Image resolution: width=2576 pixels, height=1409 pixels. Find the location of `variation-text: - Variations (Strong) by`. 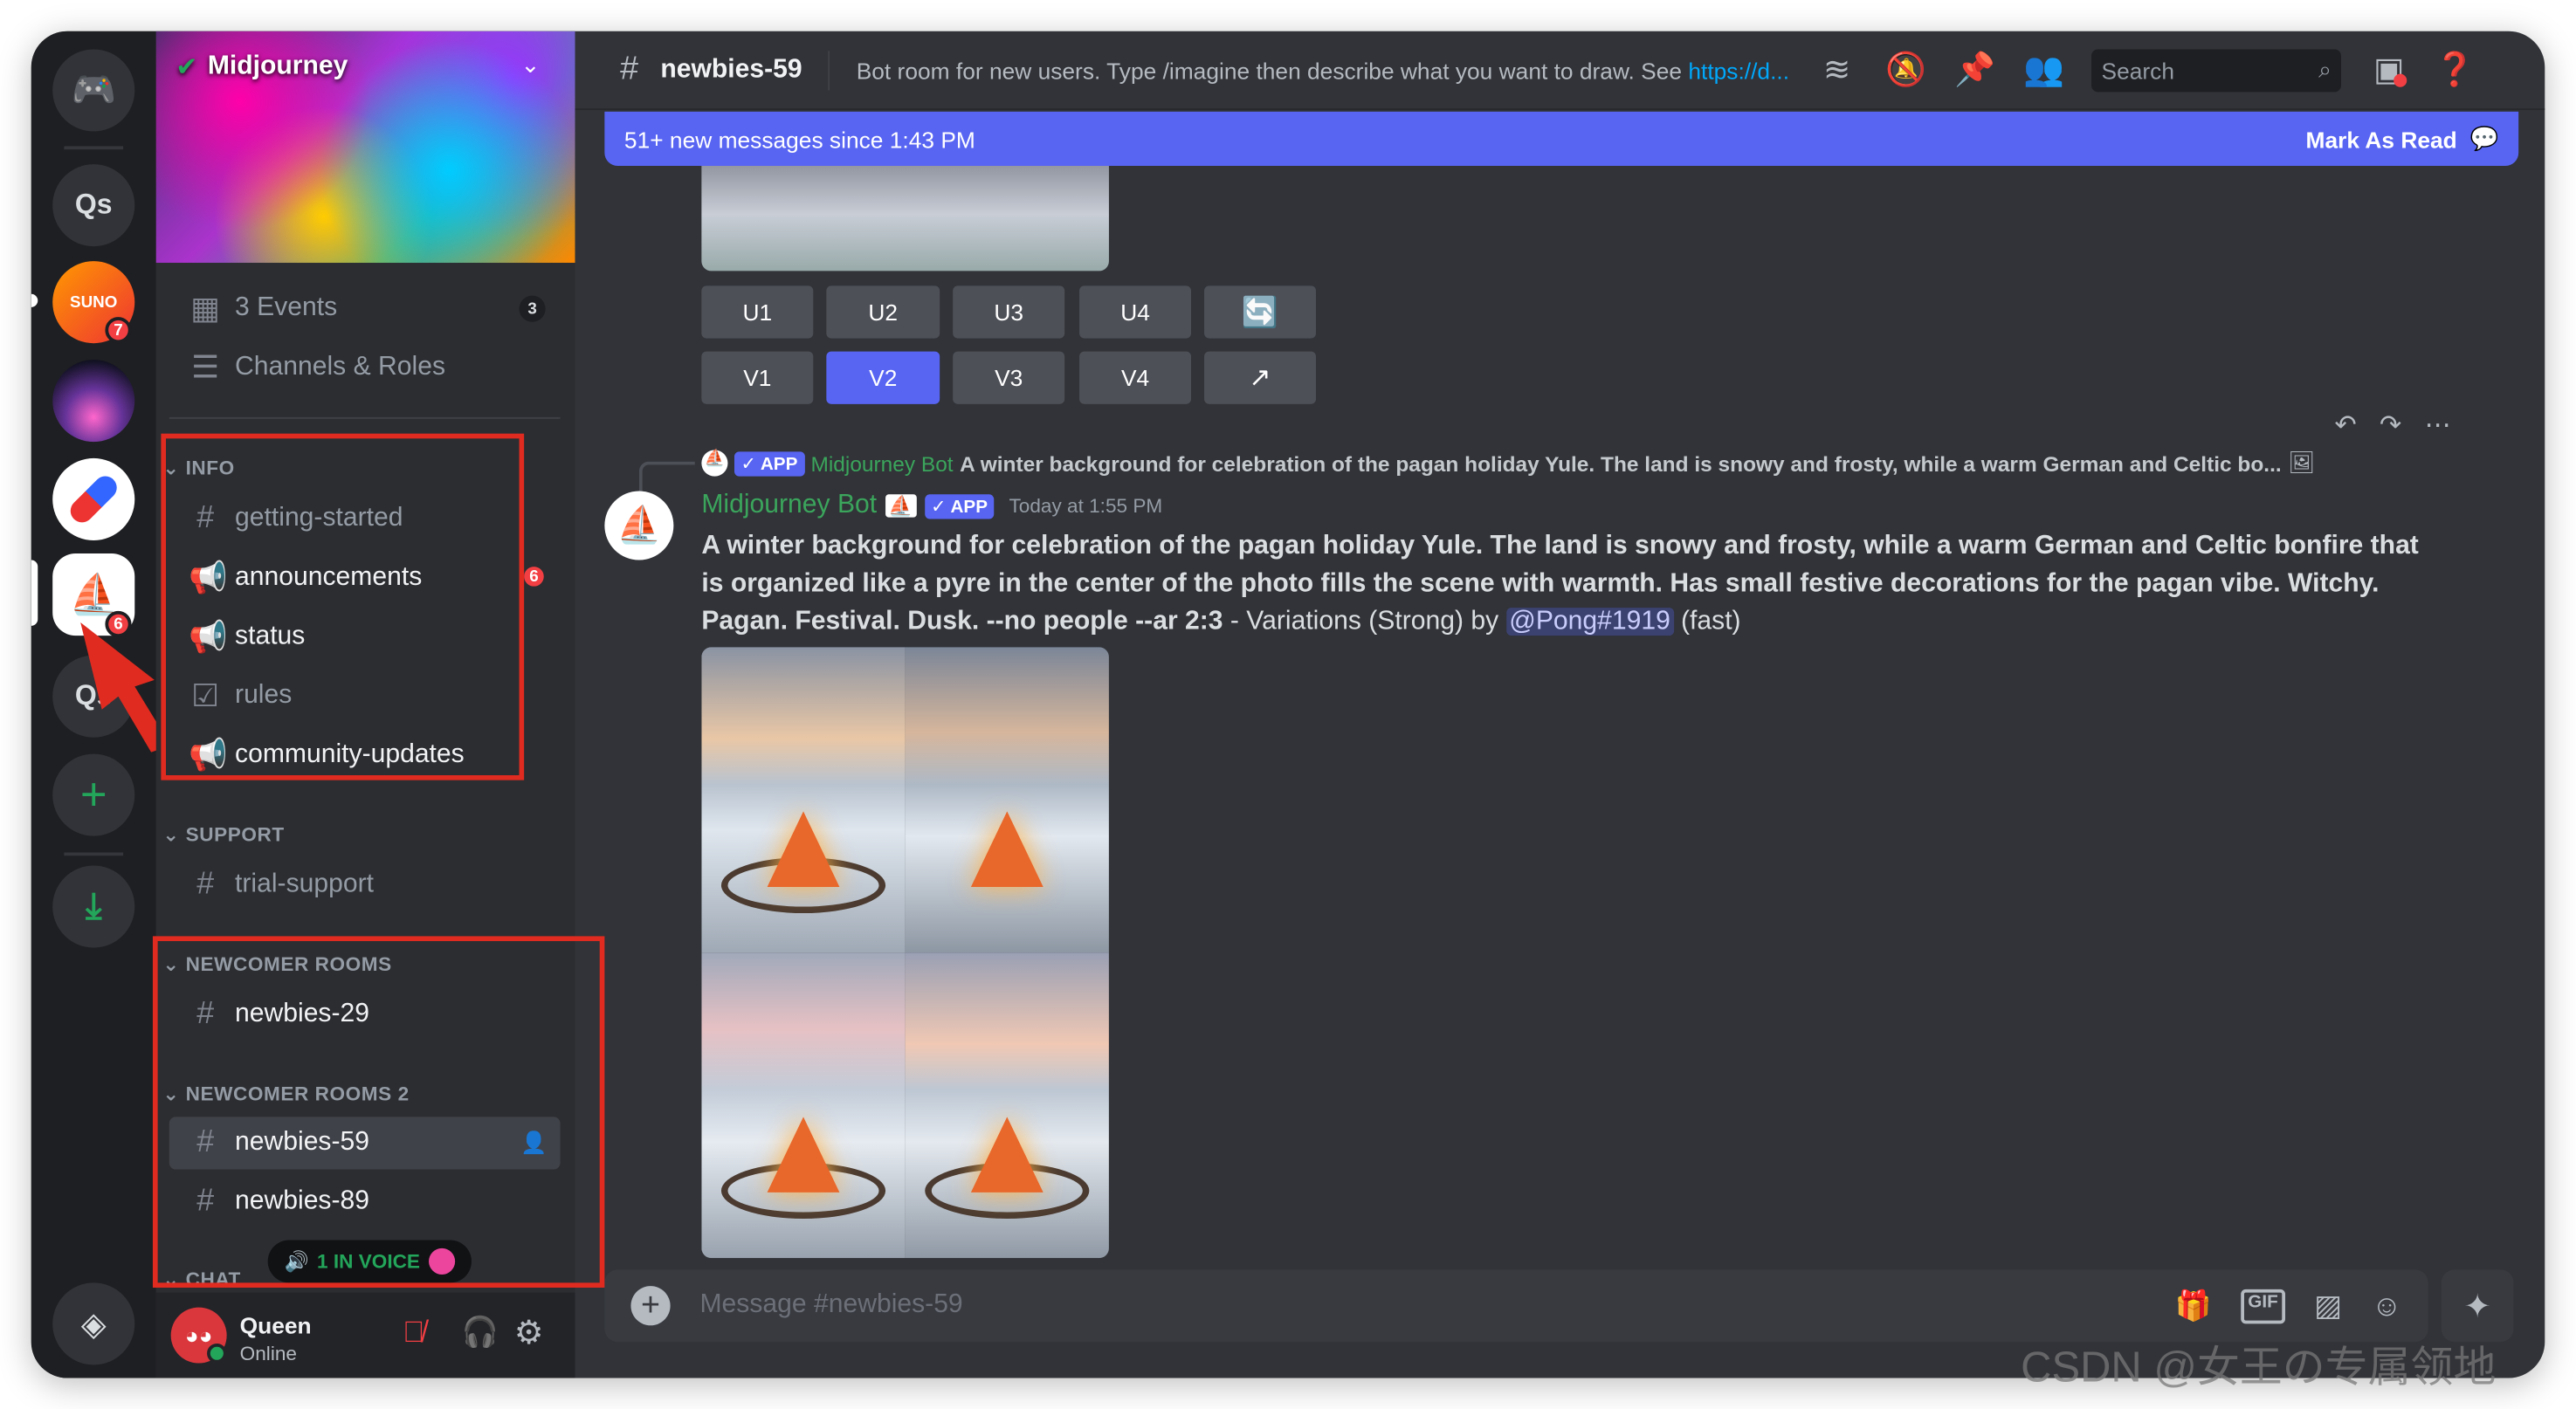

variation-text: - Variations (Strong) by is located at coordinates (1364, 622).